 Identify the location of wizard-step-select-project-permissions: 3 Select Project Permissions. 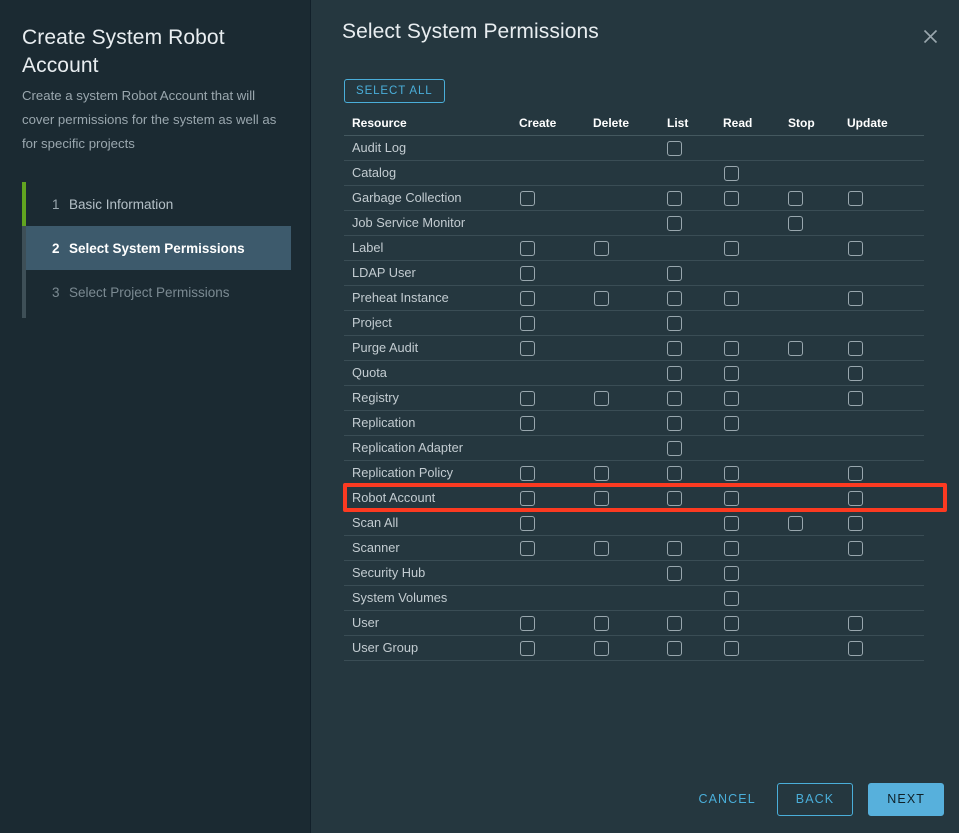
(158, 292).